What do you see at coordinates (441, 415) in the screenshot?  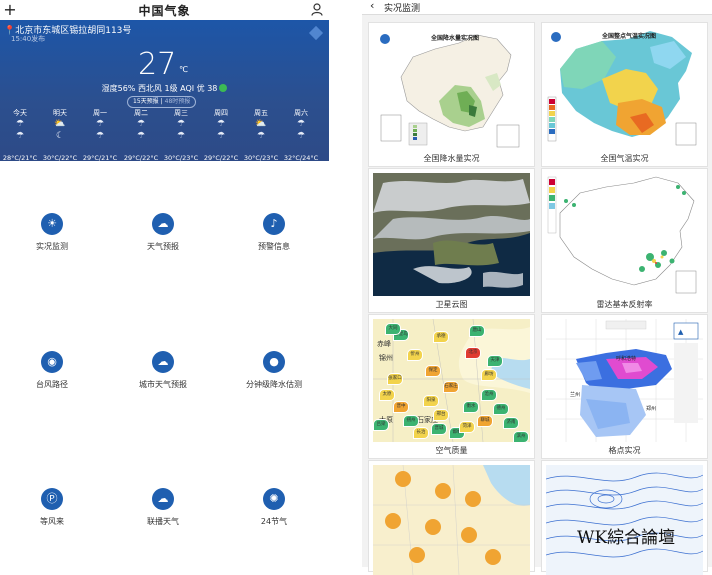 I see `aq-marker: 邢台` at bounding box center [441, 415].